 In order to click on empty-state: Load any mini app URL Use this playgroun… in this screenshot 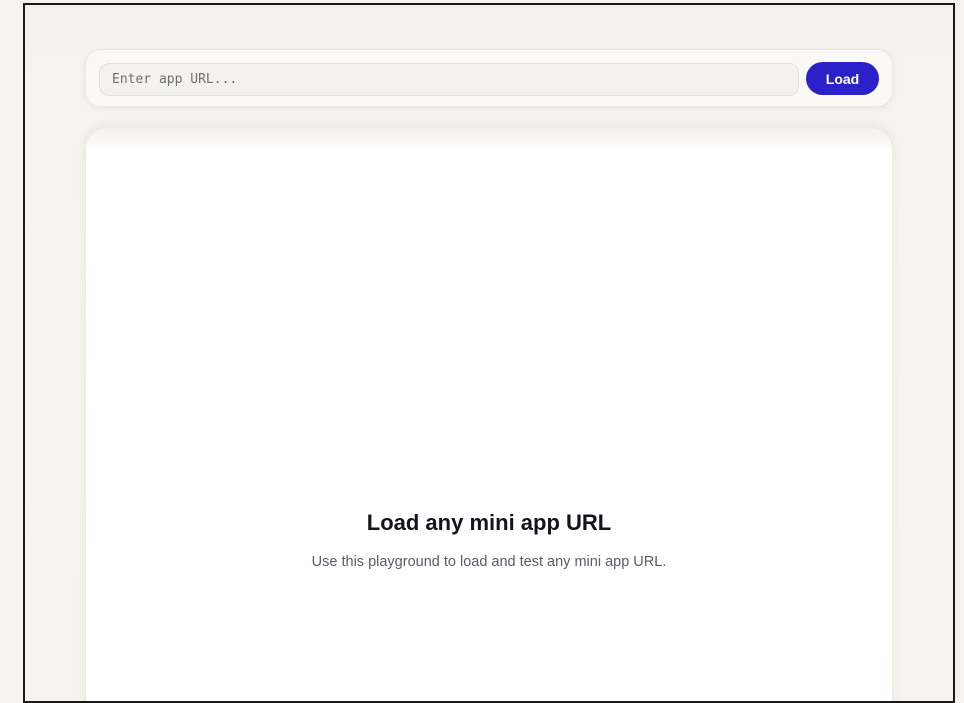, I will do `click(489, 540)`.